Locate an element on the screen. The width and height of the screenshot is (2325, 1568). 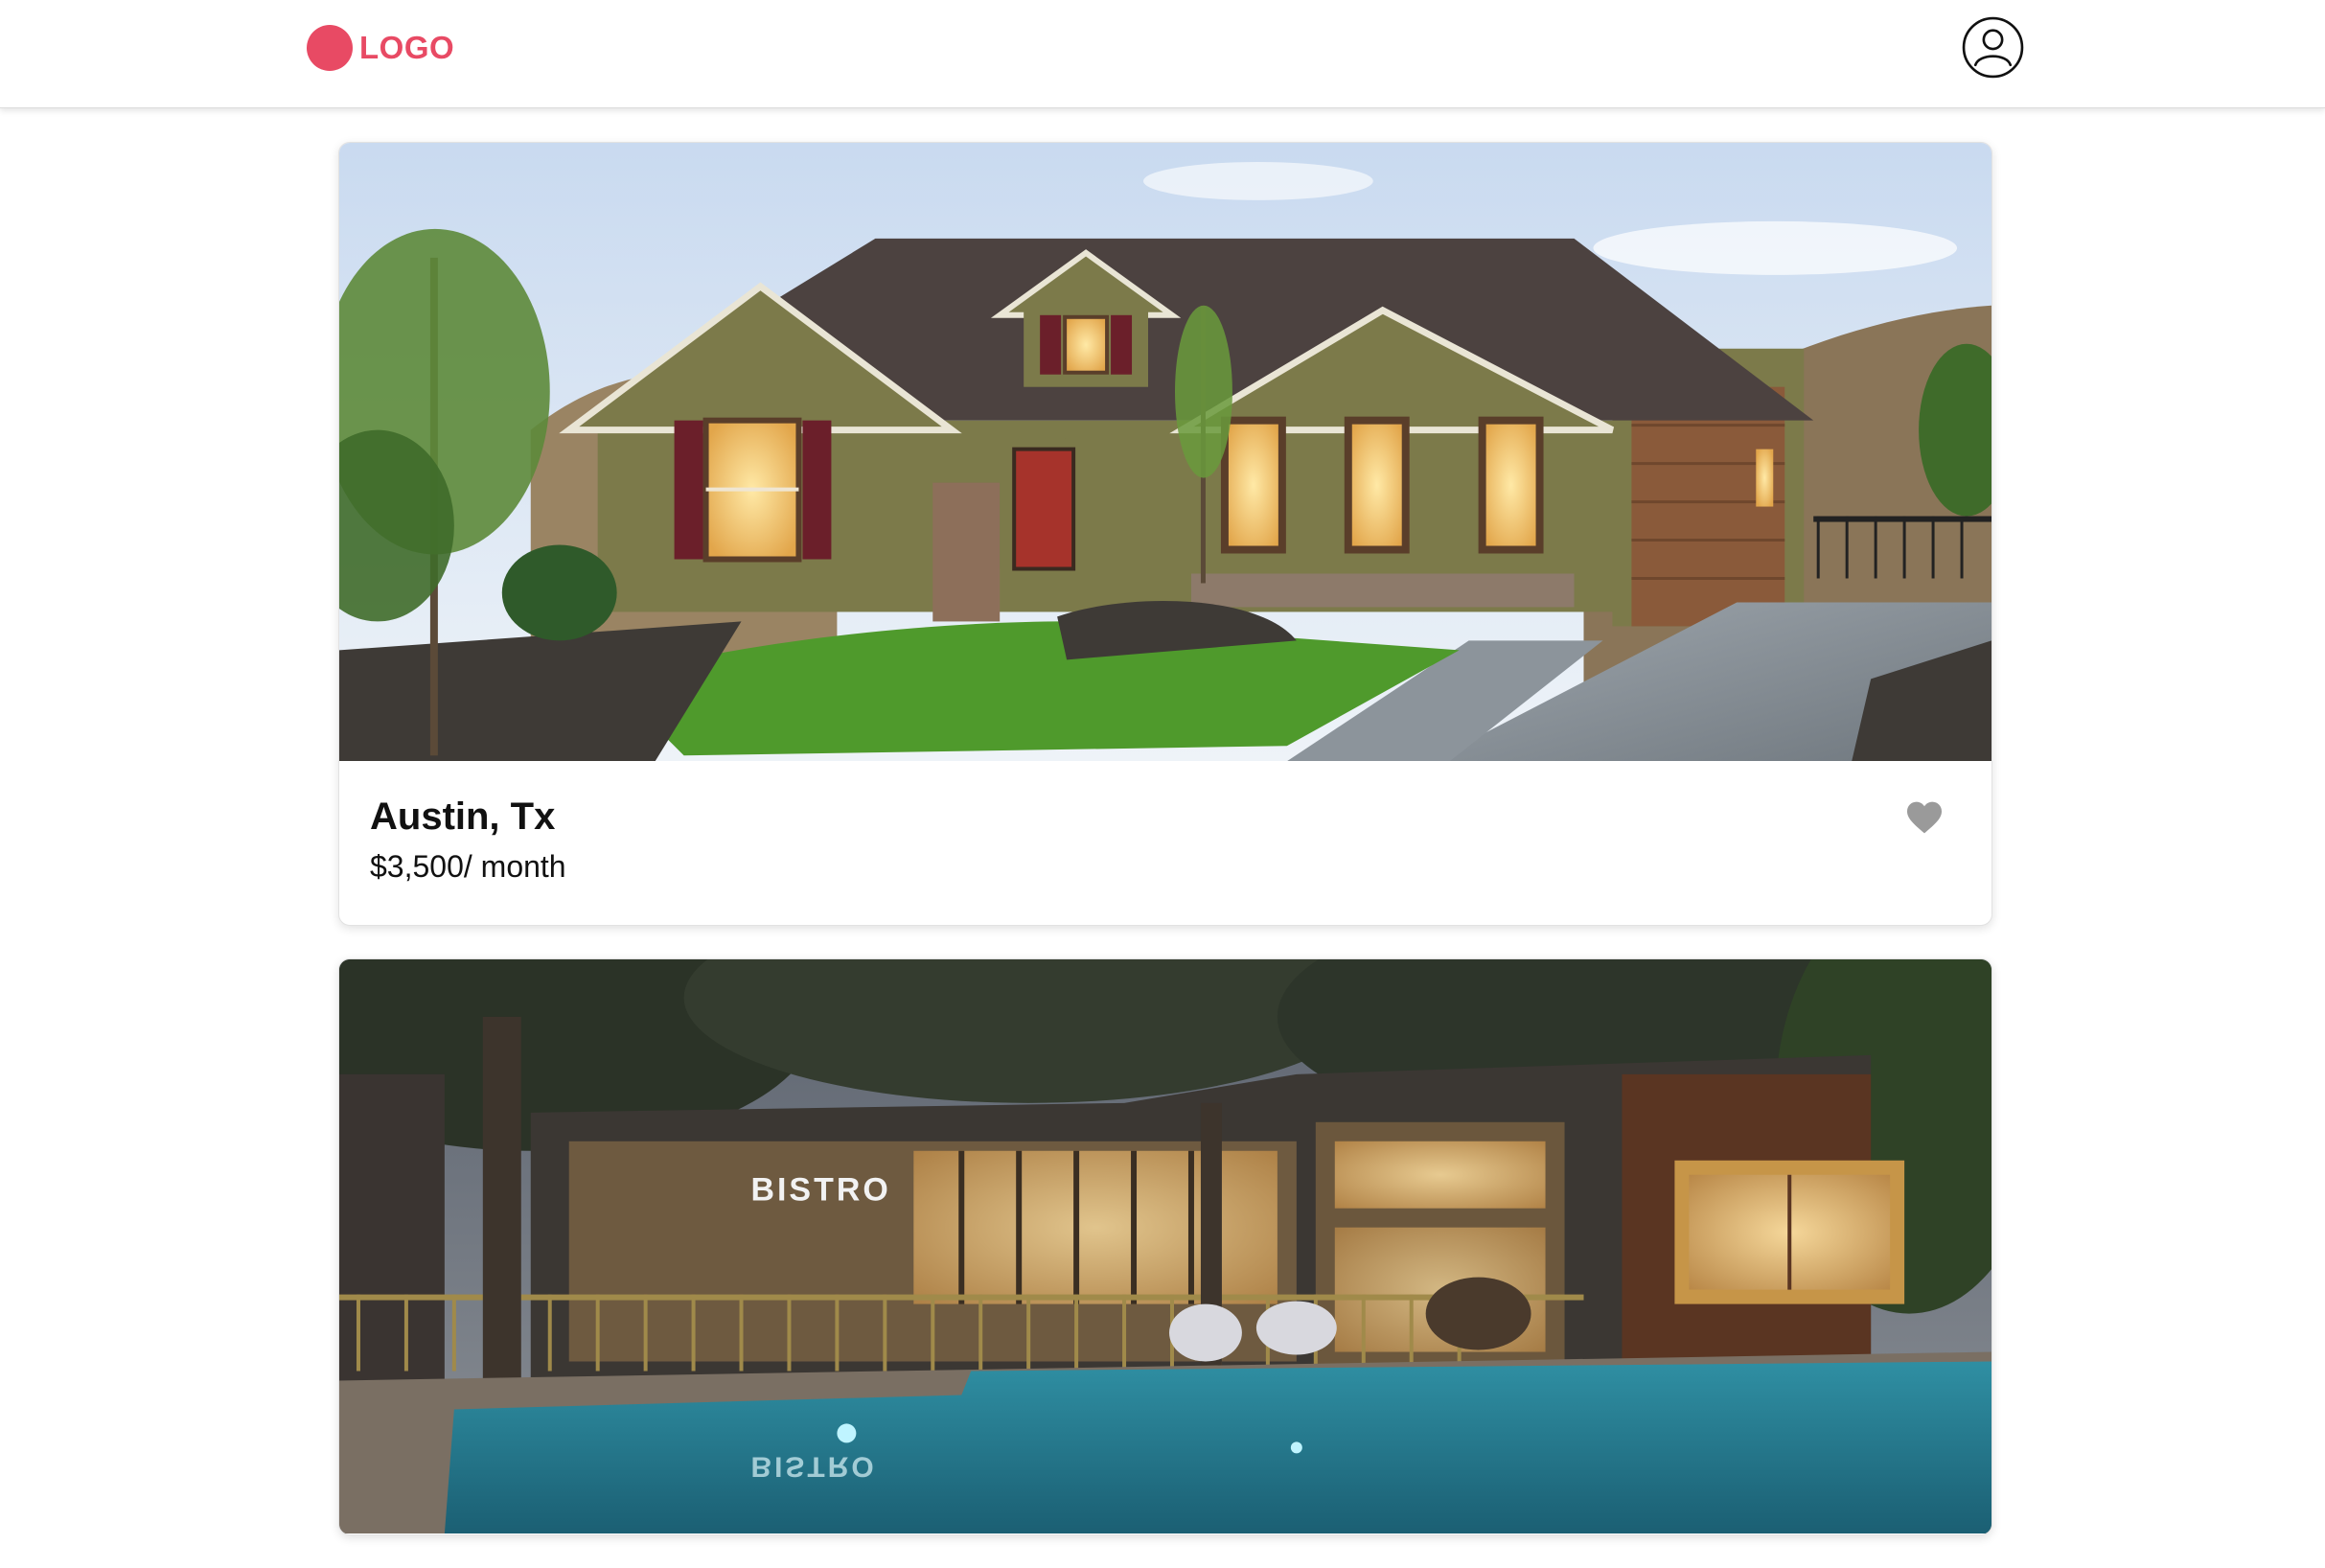
listing-price: $3,500/ month is located at coordinates (468, 866).